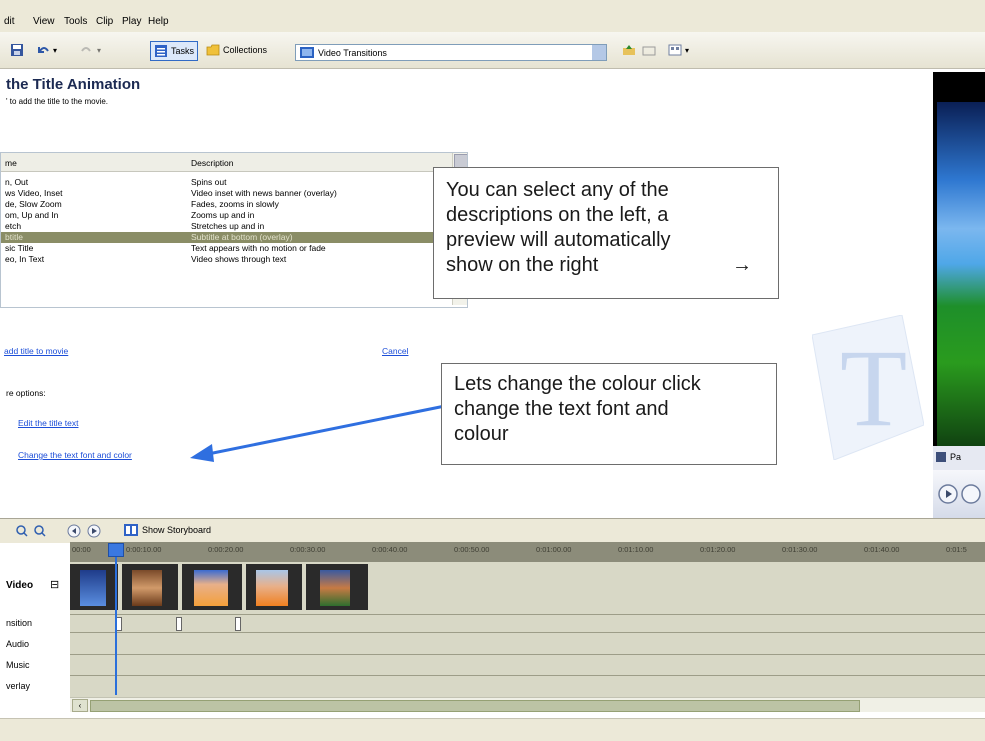 Image resolution: width=985 pixels, height=741 pixels. Describe the element at coordinates (11, 163) in the screenshot. I see `column-header-name: me` at that location.